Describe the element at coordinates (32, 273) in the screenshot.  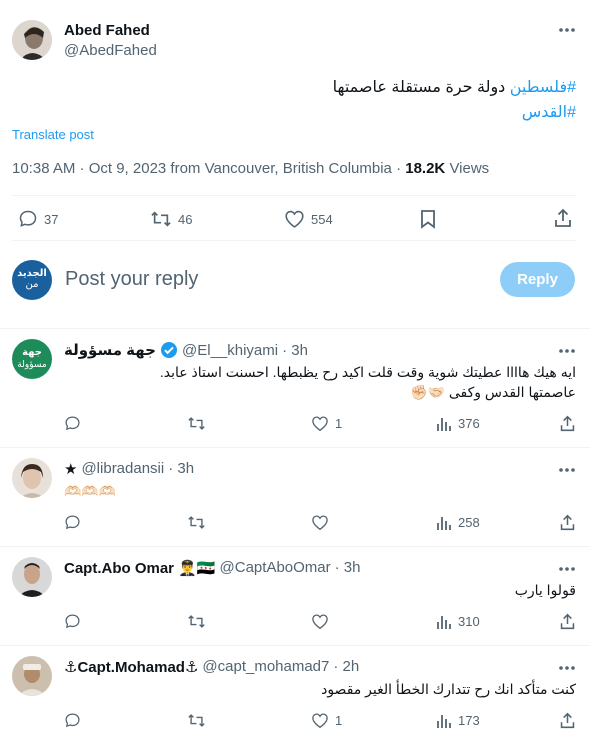
I see `composer-avatar-text: الجديد` at that location.